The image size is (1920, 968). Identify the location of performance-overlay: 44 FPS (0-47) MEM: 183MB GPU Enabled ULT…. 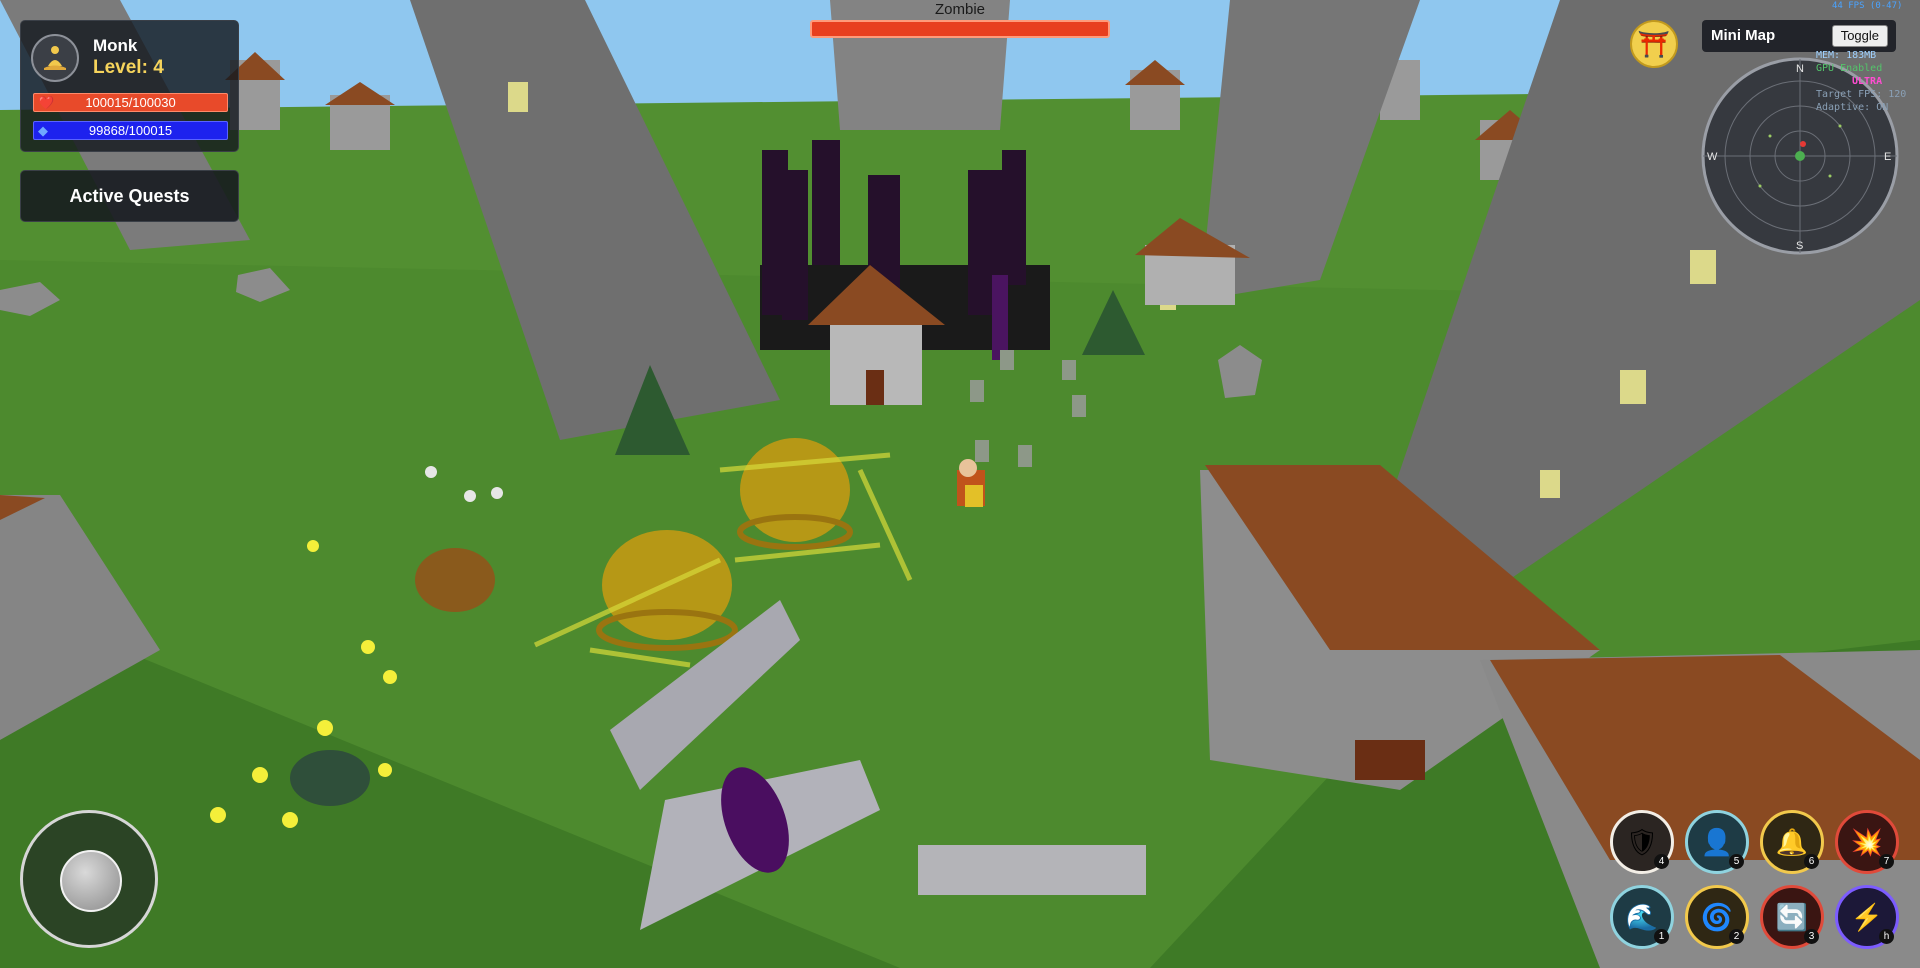
(1868, 57).